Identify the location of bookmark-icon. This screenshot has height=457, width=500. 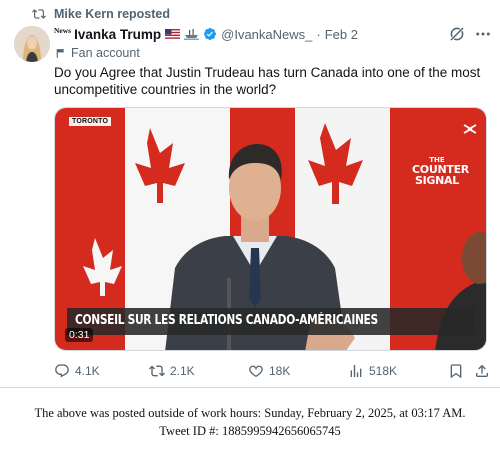
(456, 371).